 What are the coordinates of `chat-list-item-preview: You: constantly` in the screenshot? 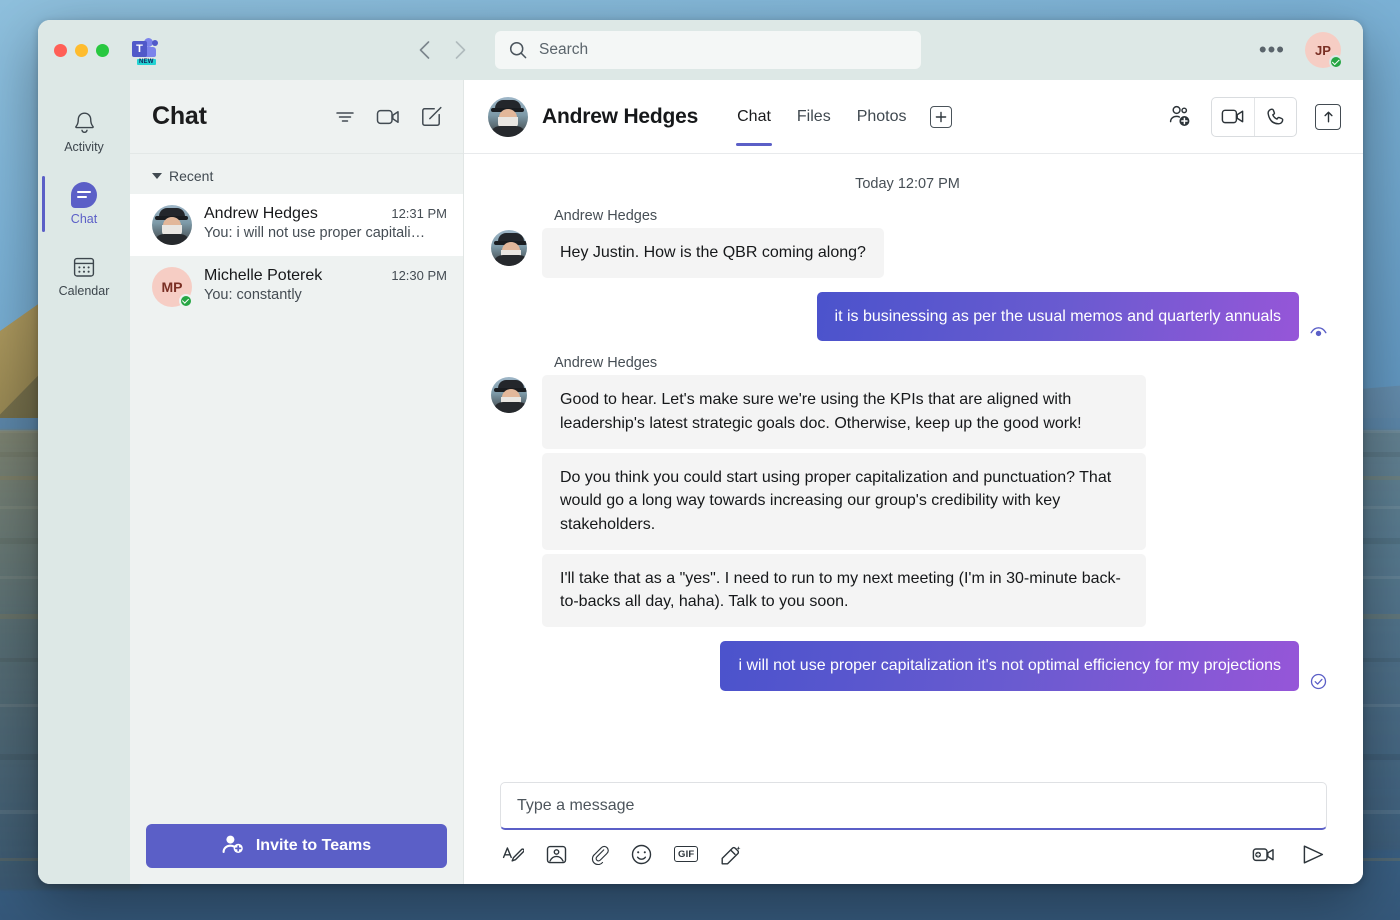 It's located at (253, 295).